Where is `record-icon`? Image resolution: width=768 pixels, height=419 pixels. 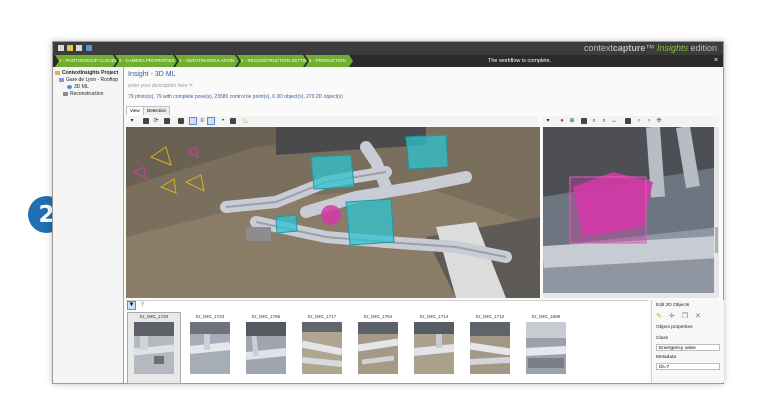 record-icon is located at coordinates (233, 121).